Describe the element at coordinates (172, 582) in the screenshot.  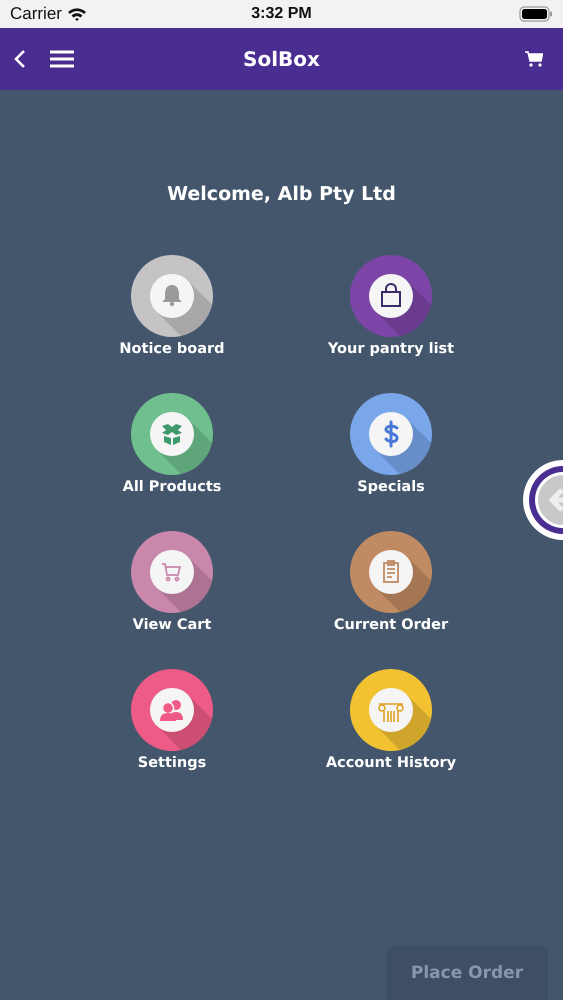
I see `menu-tile: View Cart` at that location.